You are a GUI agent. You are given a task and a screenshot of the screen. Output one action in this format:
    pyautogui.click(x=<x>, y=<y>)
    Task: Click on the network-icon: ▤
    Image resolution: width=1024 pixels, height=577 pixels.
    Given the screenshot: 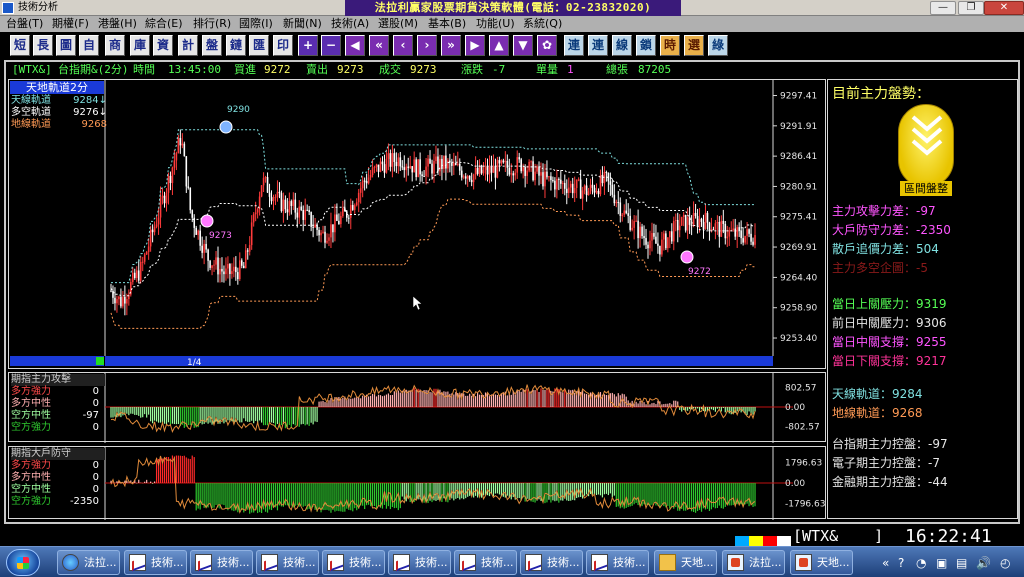 What is the action you would take?
    pyautogui.click(x=961, y=563)
    